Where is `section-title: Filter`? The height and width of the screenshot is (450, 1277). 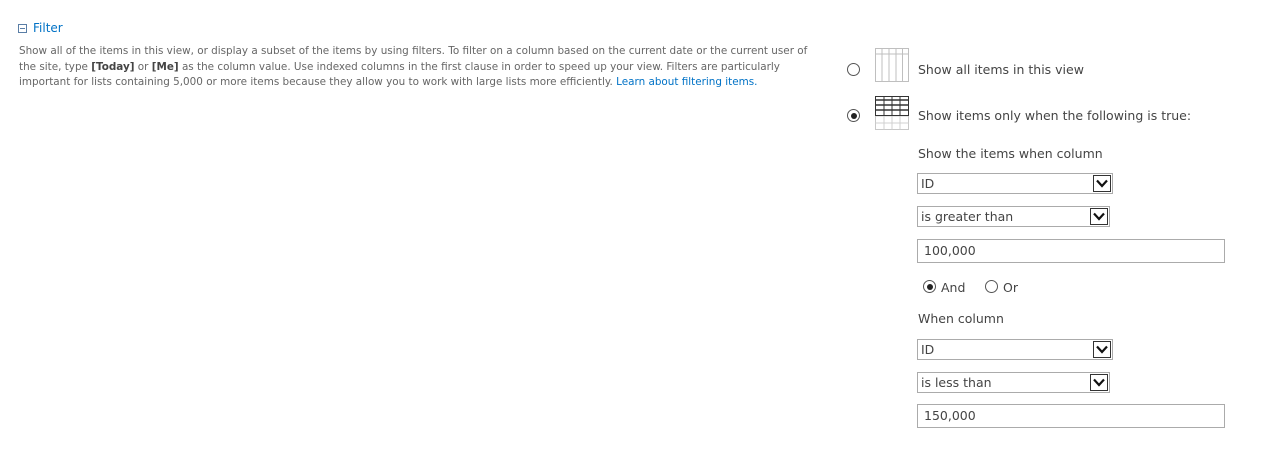
section-title: Filter is located at coordinates (48, 28).